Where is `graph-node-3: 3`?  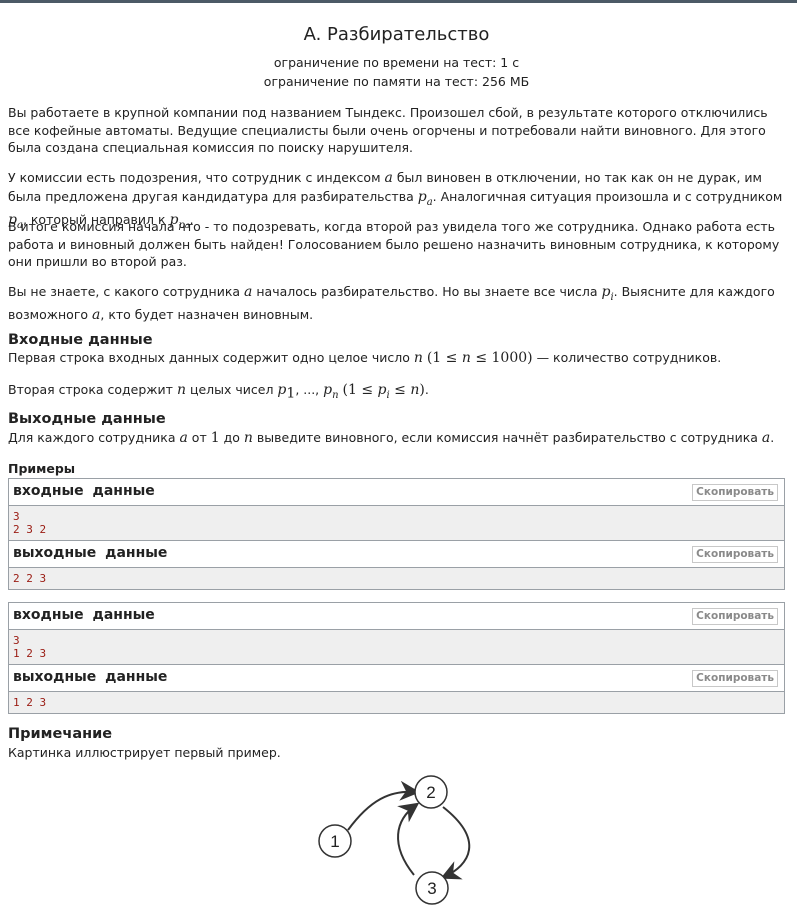 graph-node-3: 3 is located at coordinates (432, 888).